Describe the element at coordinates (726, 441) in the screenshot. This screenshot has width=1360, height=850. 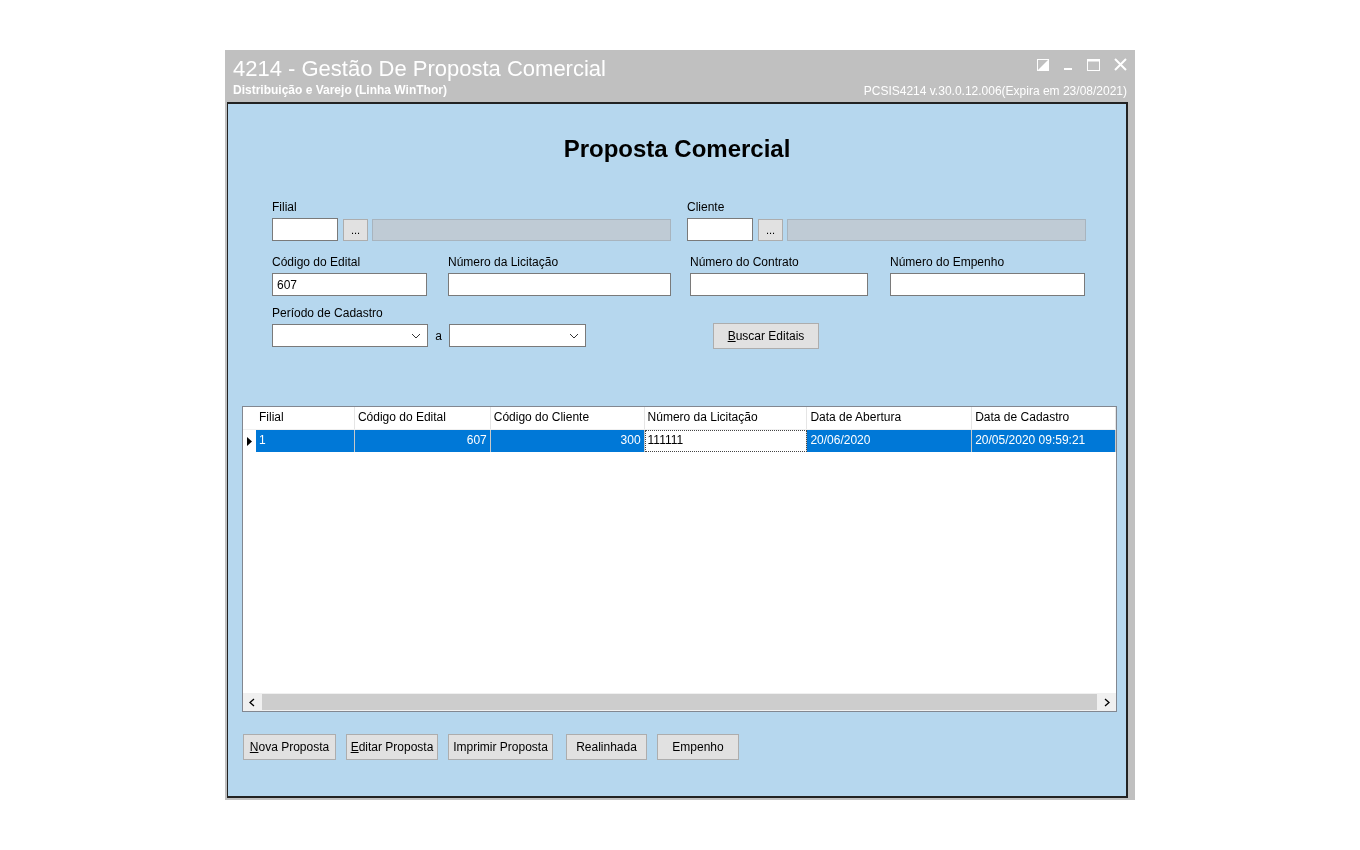
I see `table-cell: 111111` at that location.